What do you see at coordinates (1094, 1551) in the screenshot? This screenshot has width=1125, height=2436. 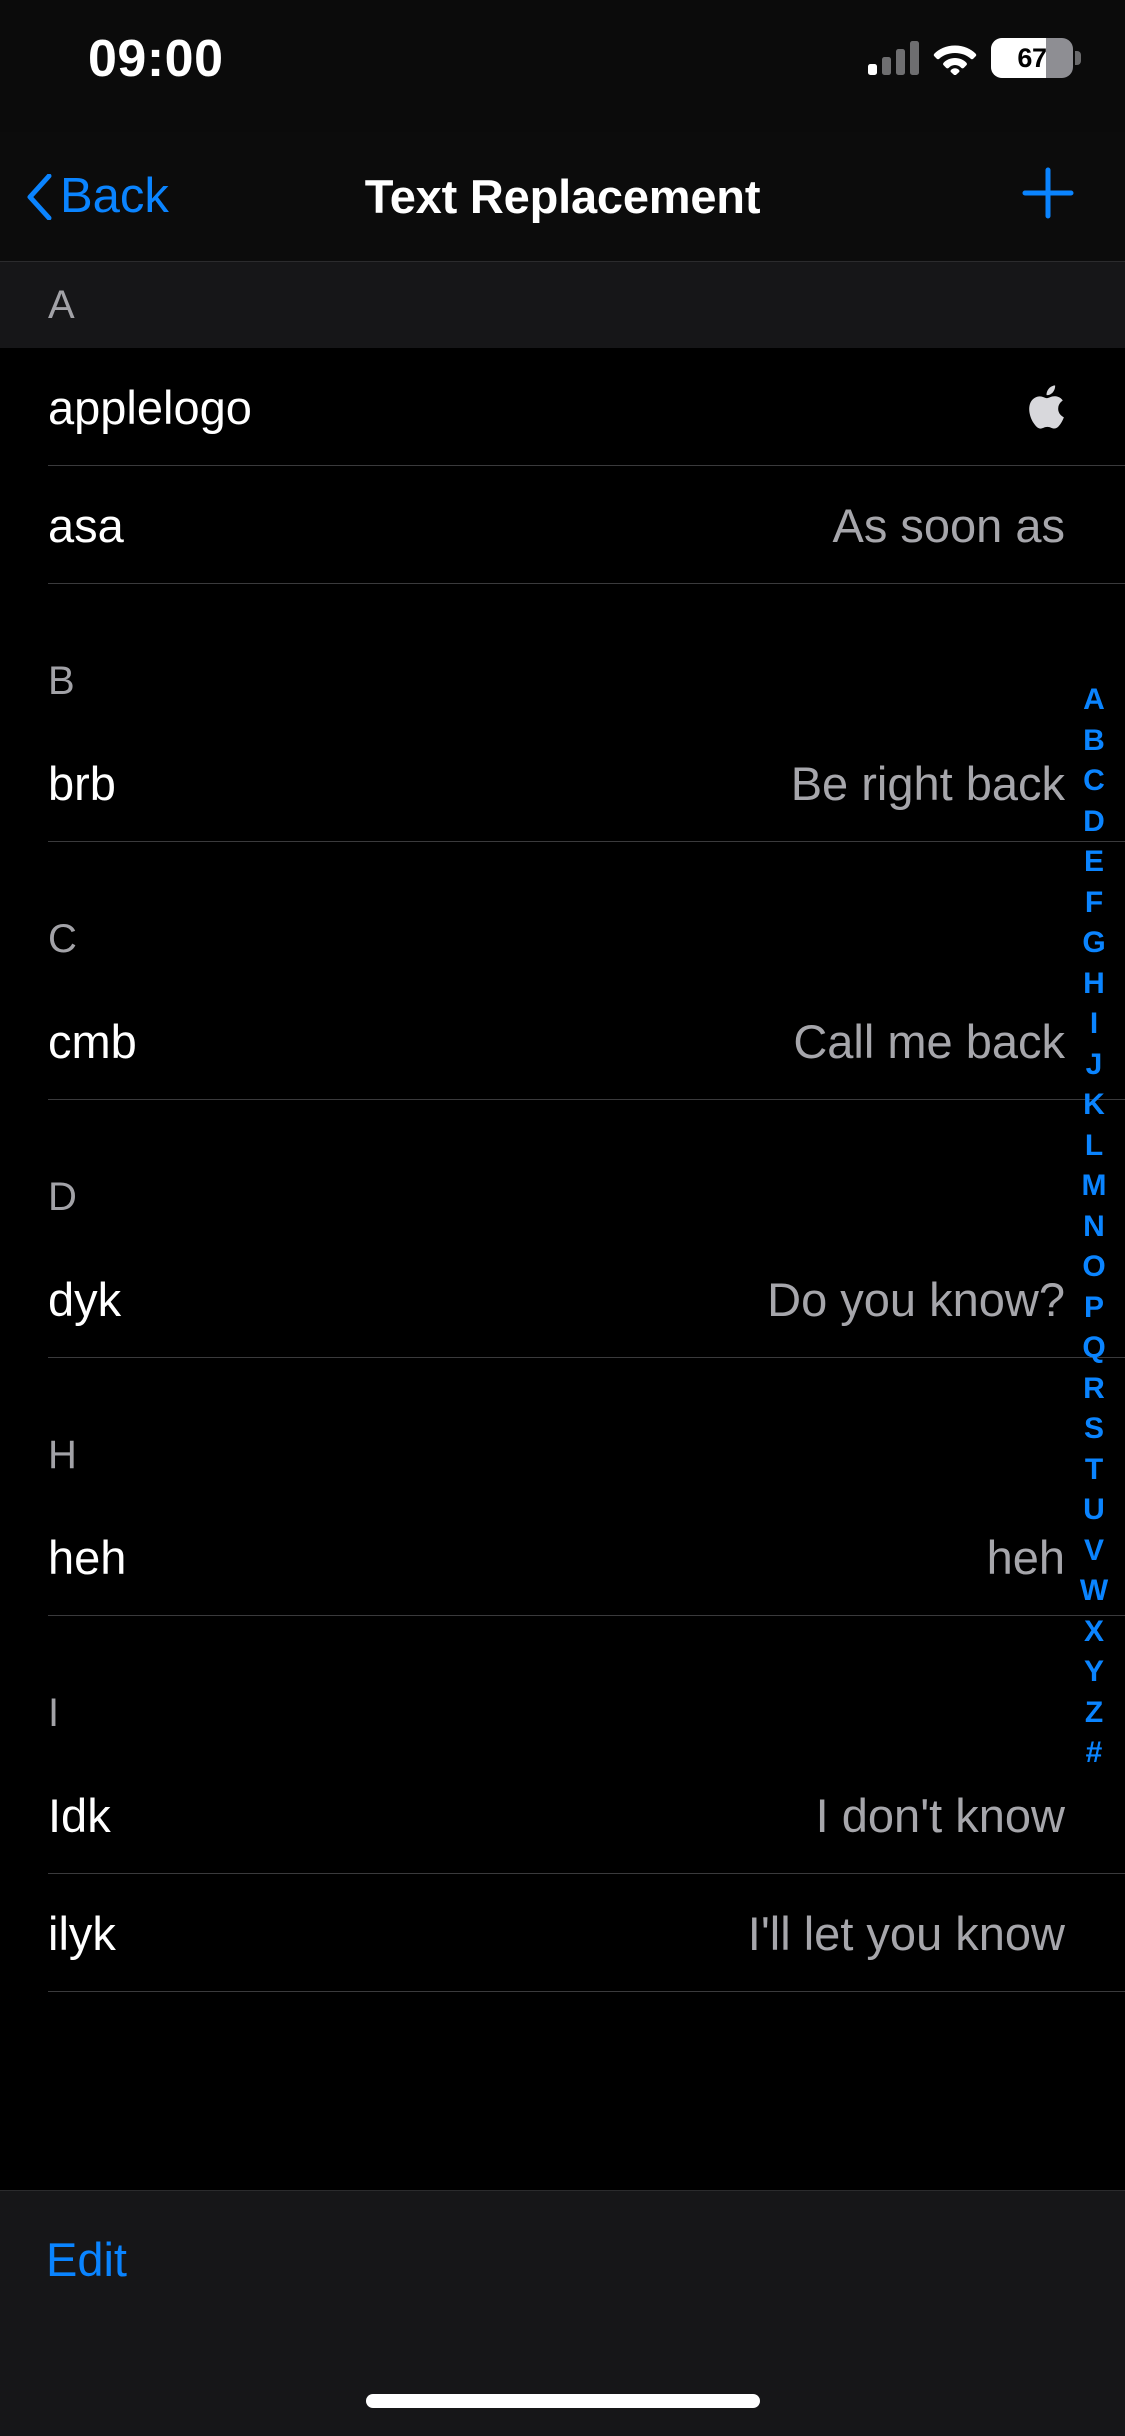 I see `index-letter: V` at bounding box center [1094, 1551].